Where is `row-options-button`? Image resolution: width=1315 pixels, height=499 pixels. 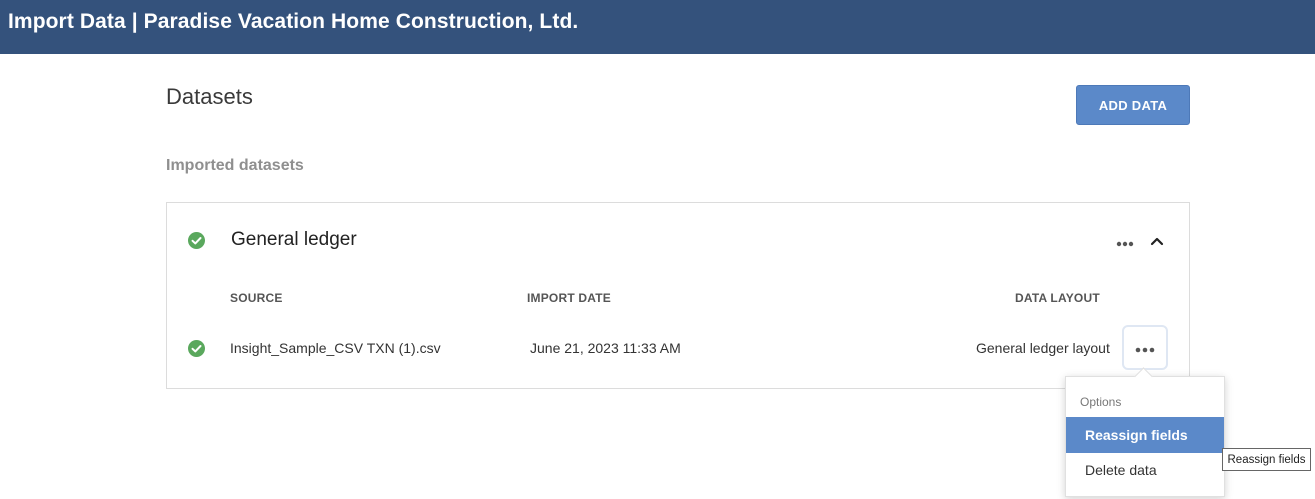 row-options-button is located at coordinates (1145, 347).